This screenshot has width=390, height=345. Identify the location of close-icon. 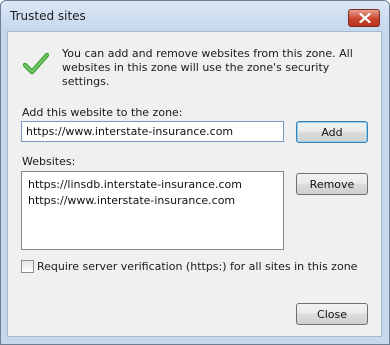
(365, 18).